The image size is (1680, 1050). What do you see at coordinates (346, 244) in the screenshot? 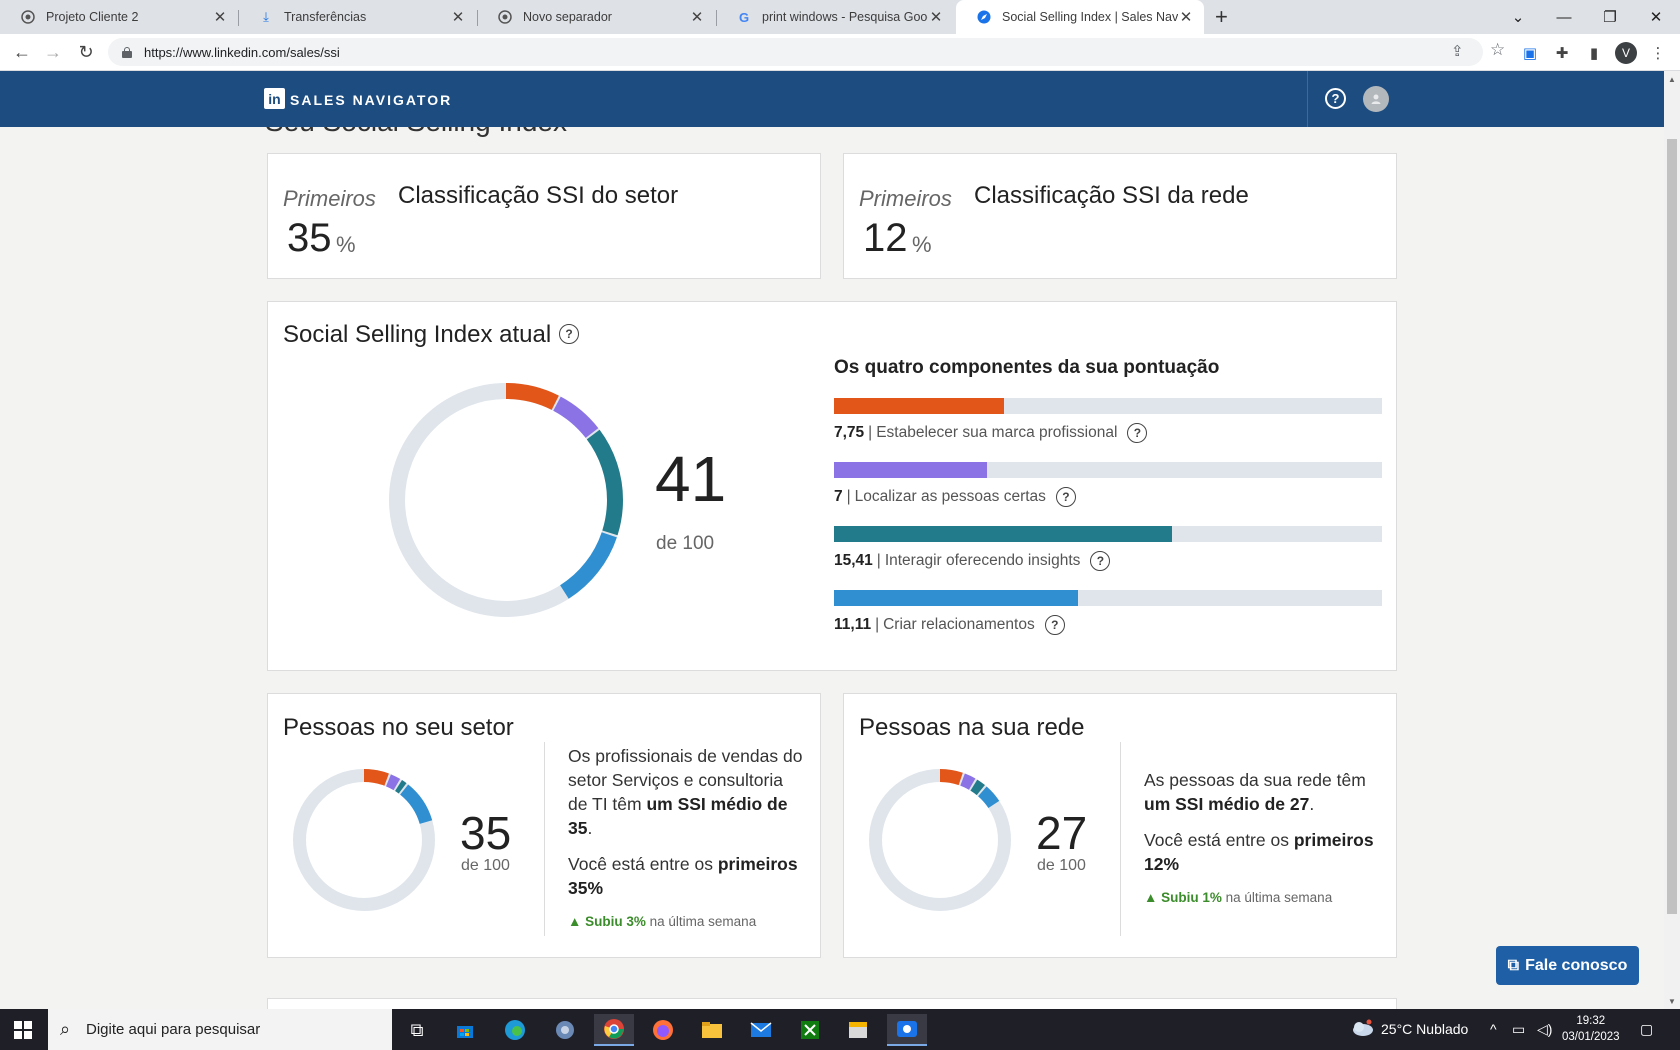
I see `rank-unit: %` at bounding box center [346, 244].